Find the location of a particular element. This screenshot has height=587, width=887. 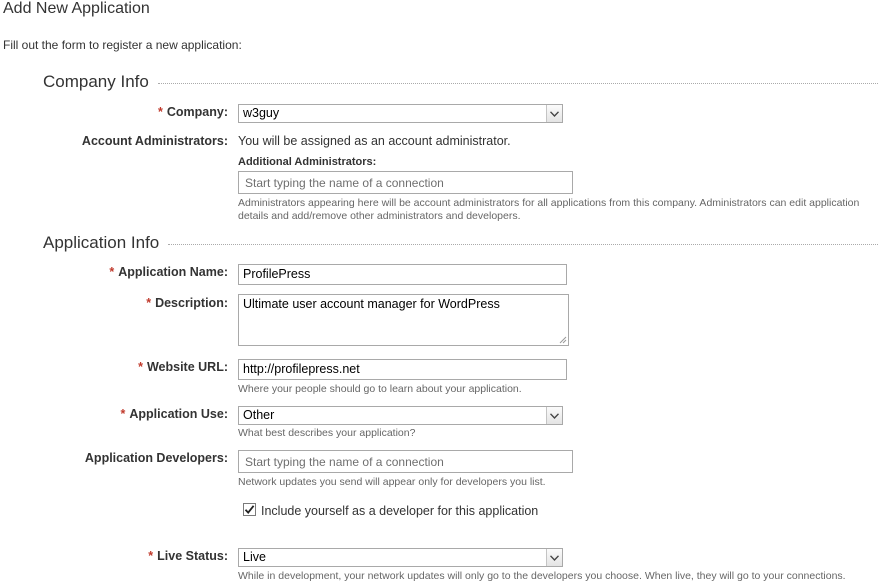

resize-grip-icon is located at coordinates (563, 340).